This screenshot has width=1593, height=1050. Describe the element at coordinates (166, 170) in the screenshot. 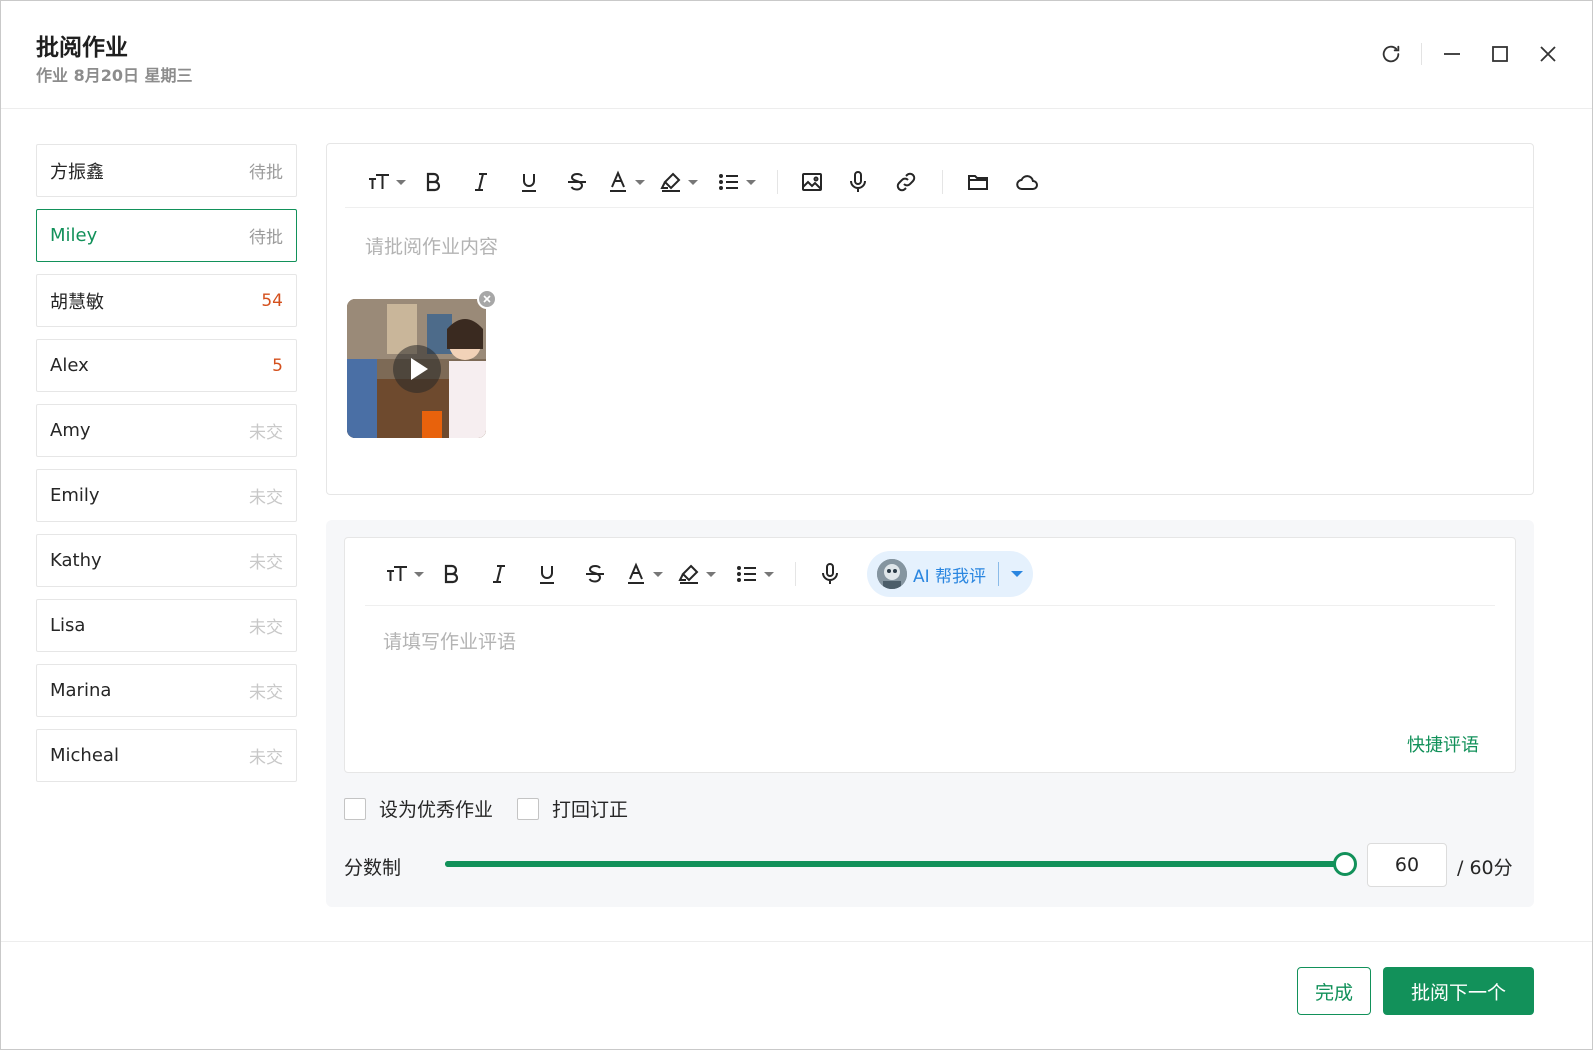

I see `student-item: 方振鑫 待批` at that location.